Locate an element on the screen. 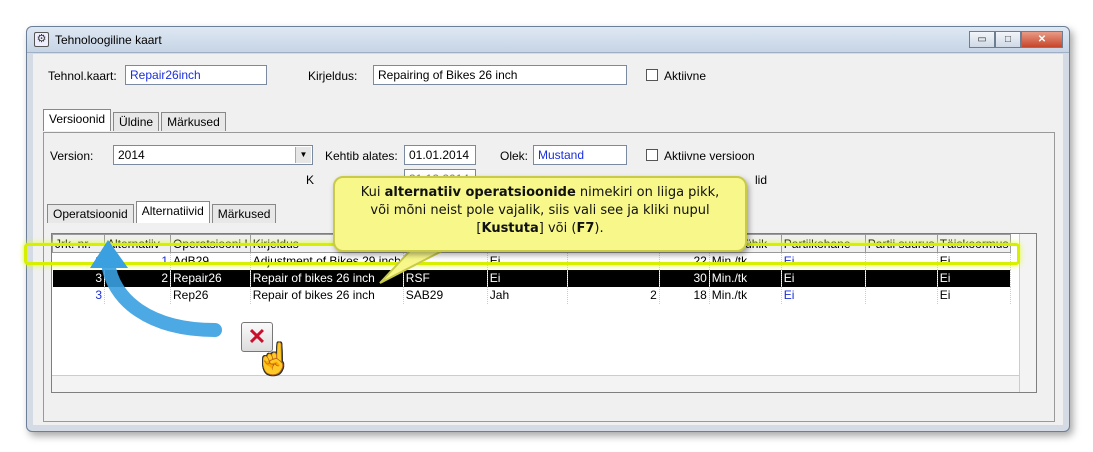  hand-pointer-icon: ☝ is located at coordinates (274, 359).